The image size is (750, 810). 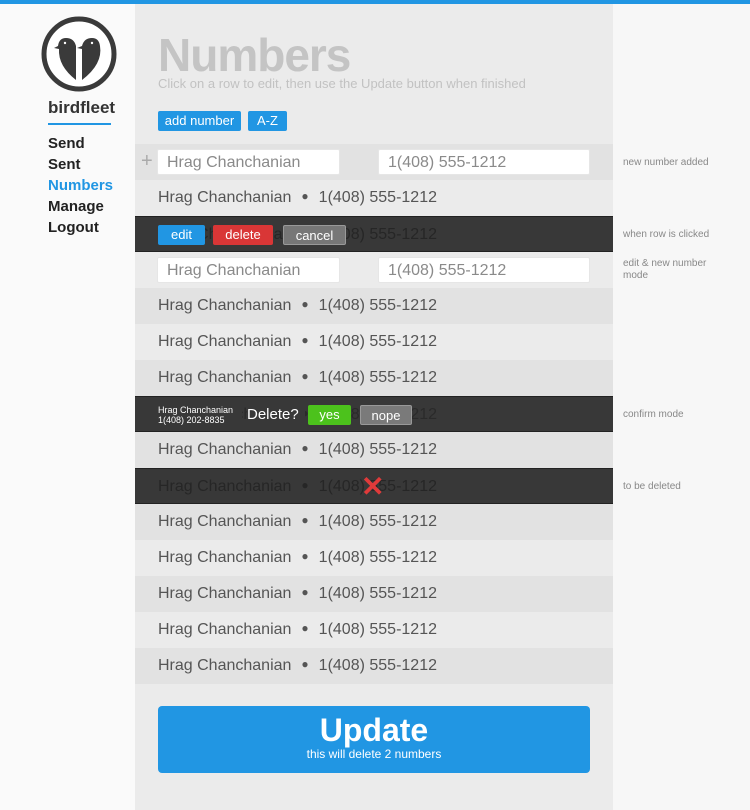 I want to click on delete-button: delete, so click(x=243, y=235).